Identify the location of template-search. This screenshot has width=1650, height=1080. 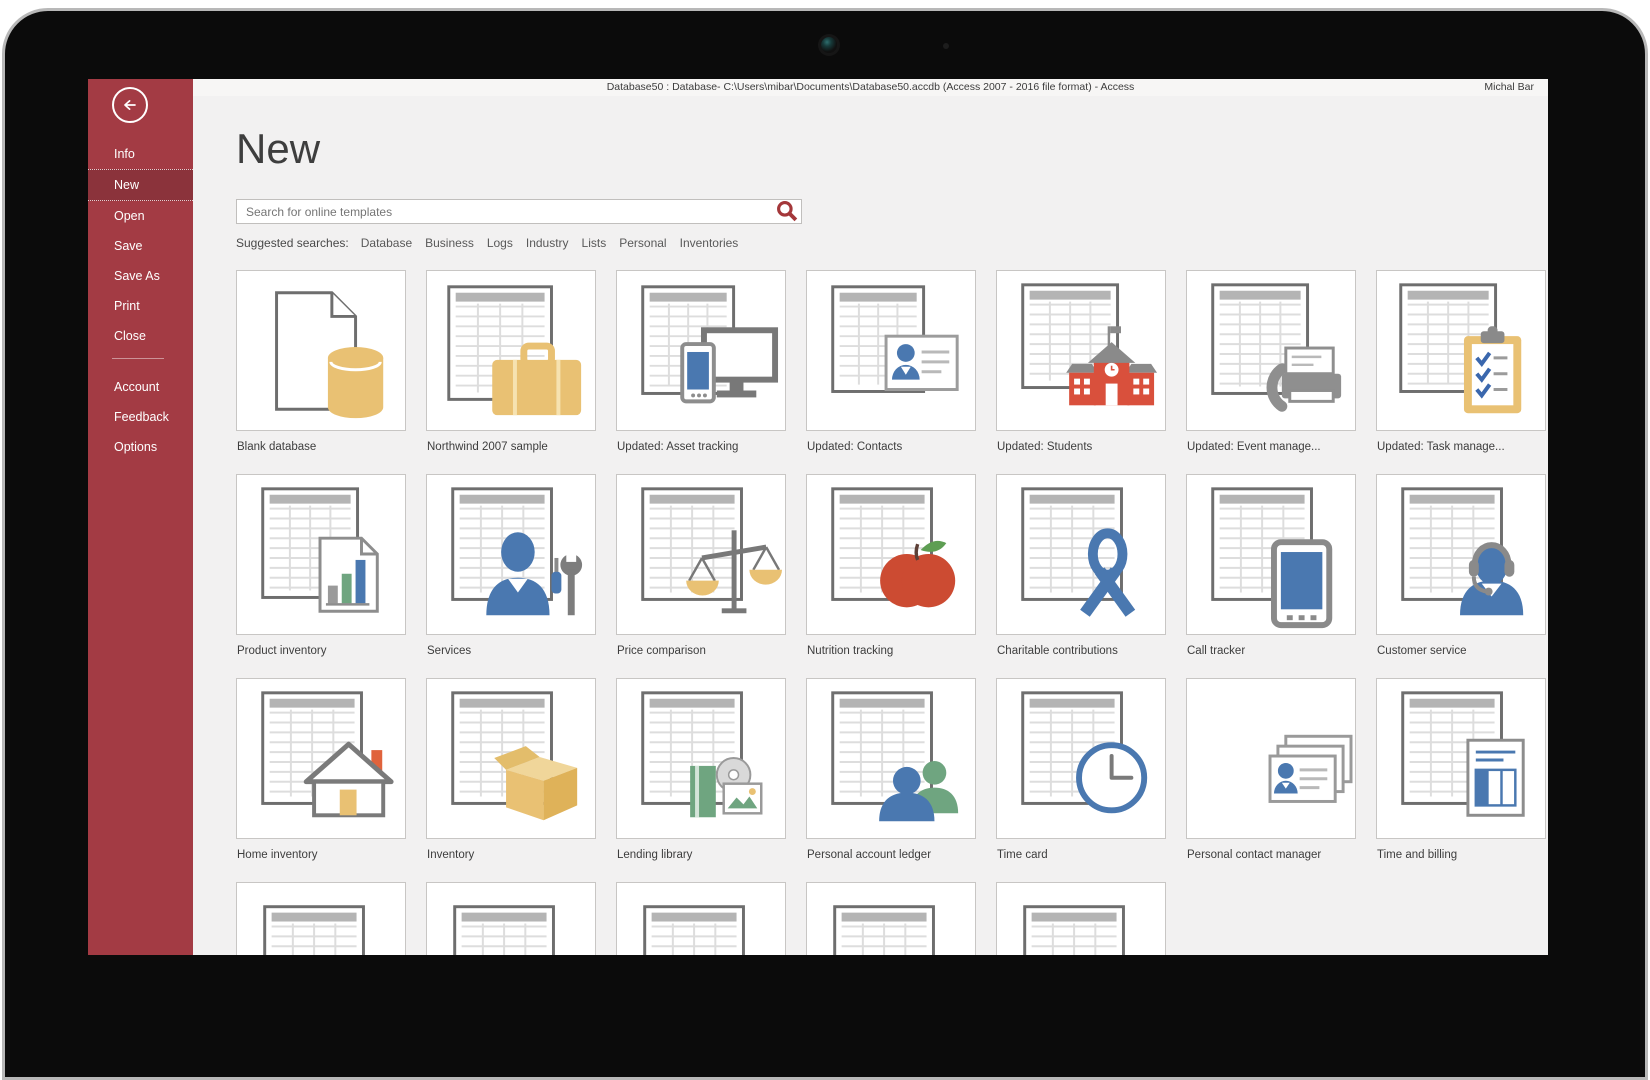
(519, 211).